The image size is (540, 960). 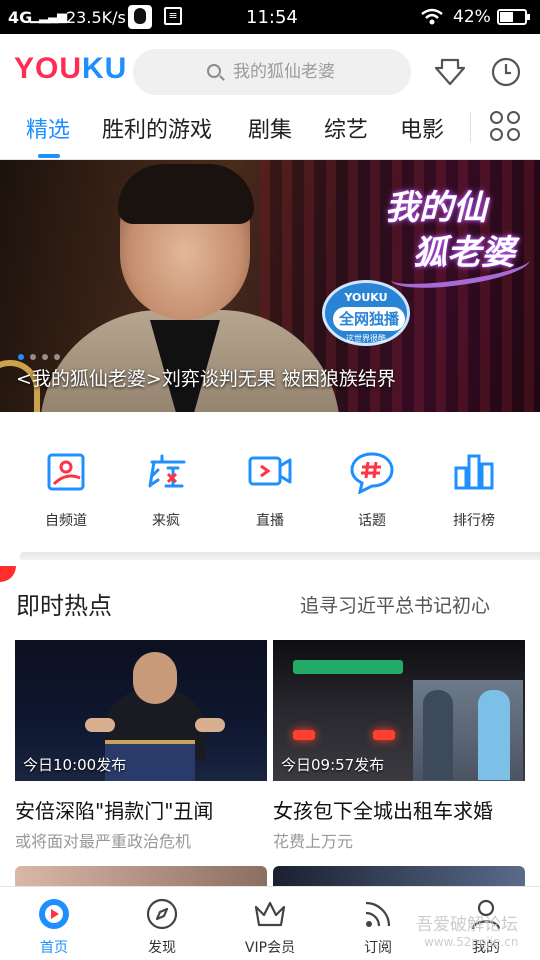 I want to click on status-bar: 4G ▁▂▃▅ 23.5K/s ≡ 11:54 42%, so click(x=270, y=17).